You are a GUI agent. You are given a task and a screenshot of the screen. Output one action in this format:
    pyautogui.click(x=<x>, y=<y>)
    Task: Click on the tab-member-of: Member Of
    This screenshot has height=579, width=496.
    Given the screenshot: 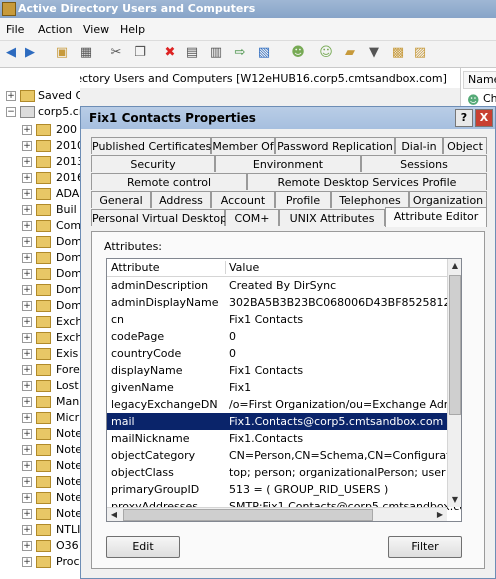 What is the action you would take?
    pyautogui.click(x=243, y=145)
    